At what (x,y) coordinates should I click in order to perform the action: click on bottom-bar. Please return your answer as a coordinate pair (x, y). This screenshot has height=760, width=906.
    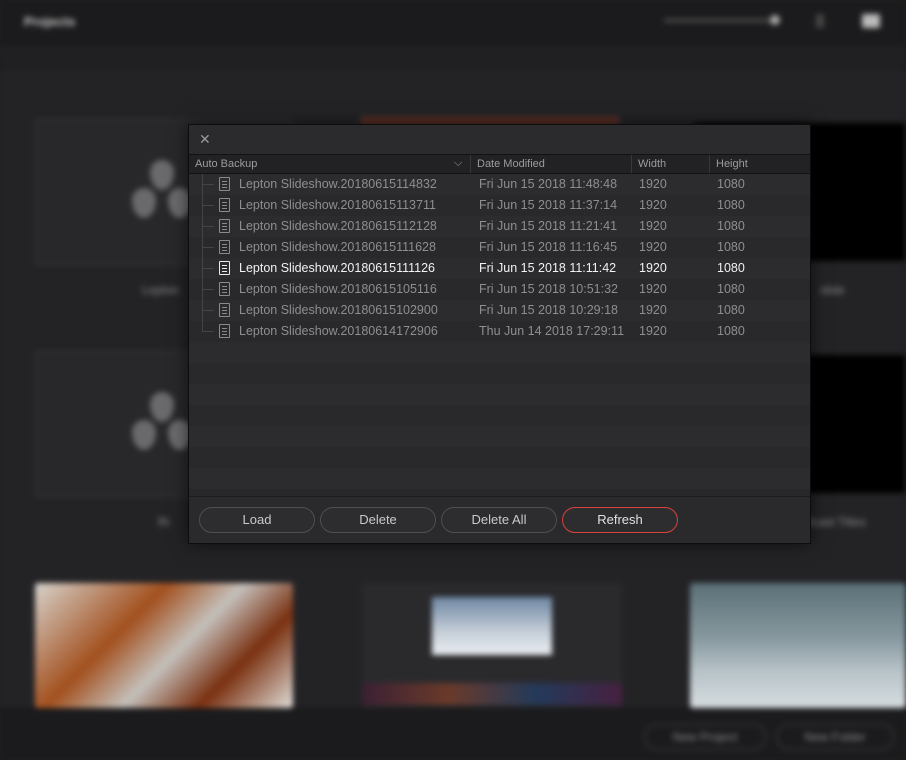
    Looking at the image, I should click on (453, 734).